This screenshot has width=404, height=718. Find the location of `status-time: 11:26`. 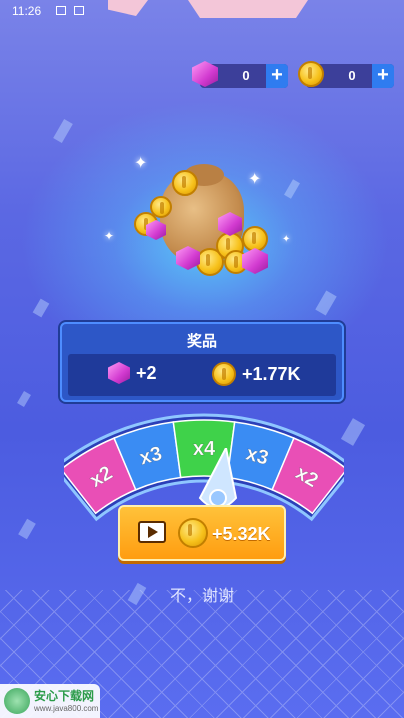

status-time: 11:26 is located at coordinates (27, 11).